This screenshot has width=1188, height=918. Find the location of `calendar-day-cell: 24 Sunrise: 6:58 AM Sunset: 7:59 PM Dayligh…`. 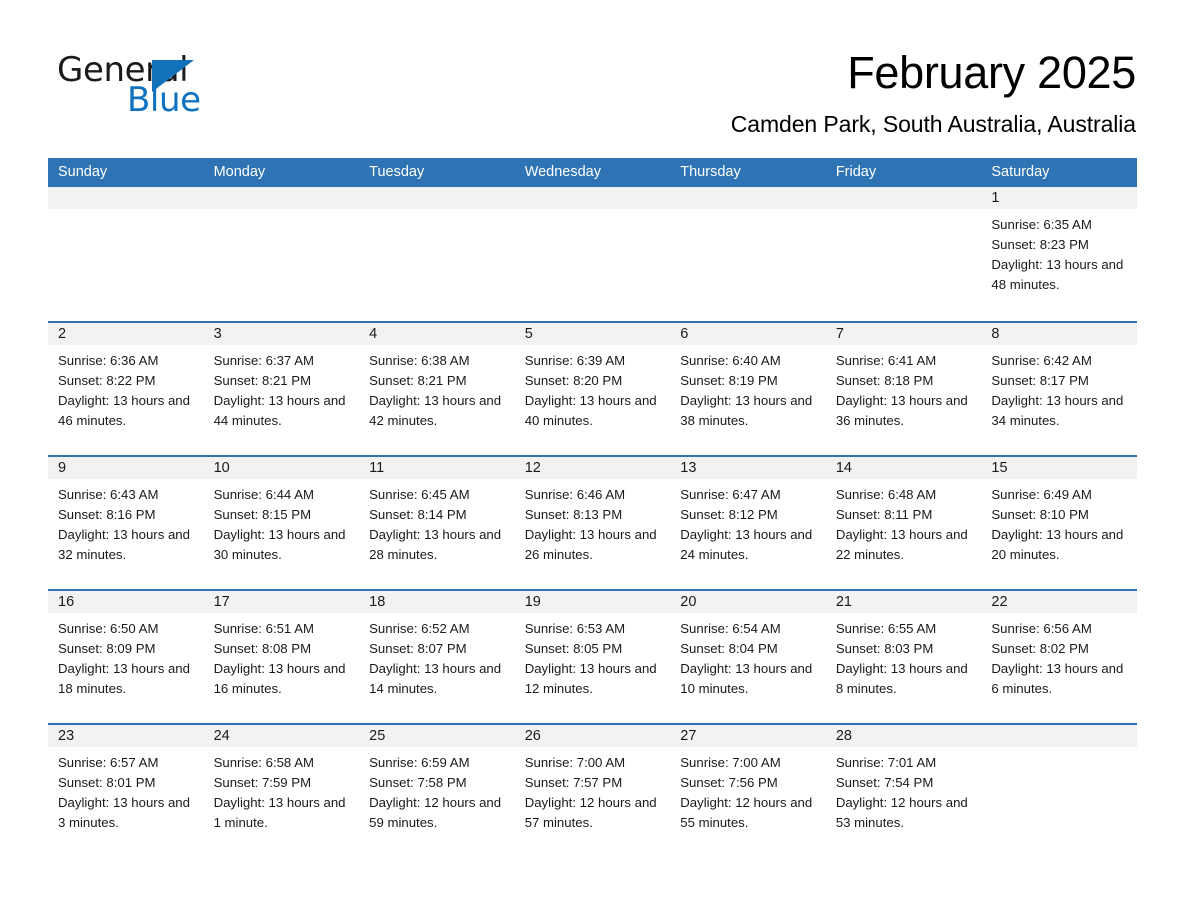

calendar-day-cell: 24 Sunrise: 6:58 AM Sunset: 7:59 PM Dayligh… is located at coordinates (281, 792).